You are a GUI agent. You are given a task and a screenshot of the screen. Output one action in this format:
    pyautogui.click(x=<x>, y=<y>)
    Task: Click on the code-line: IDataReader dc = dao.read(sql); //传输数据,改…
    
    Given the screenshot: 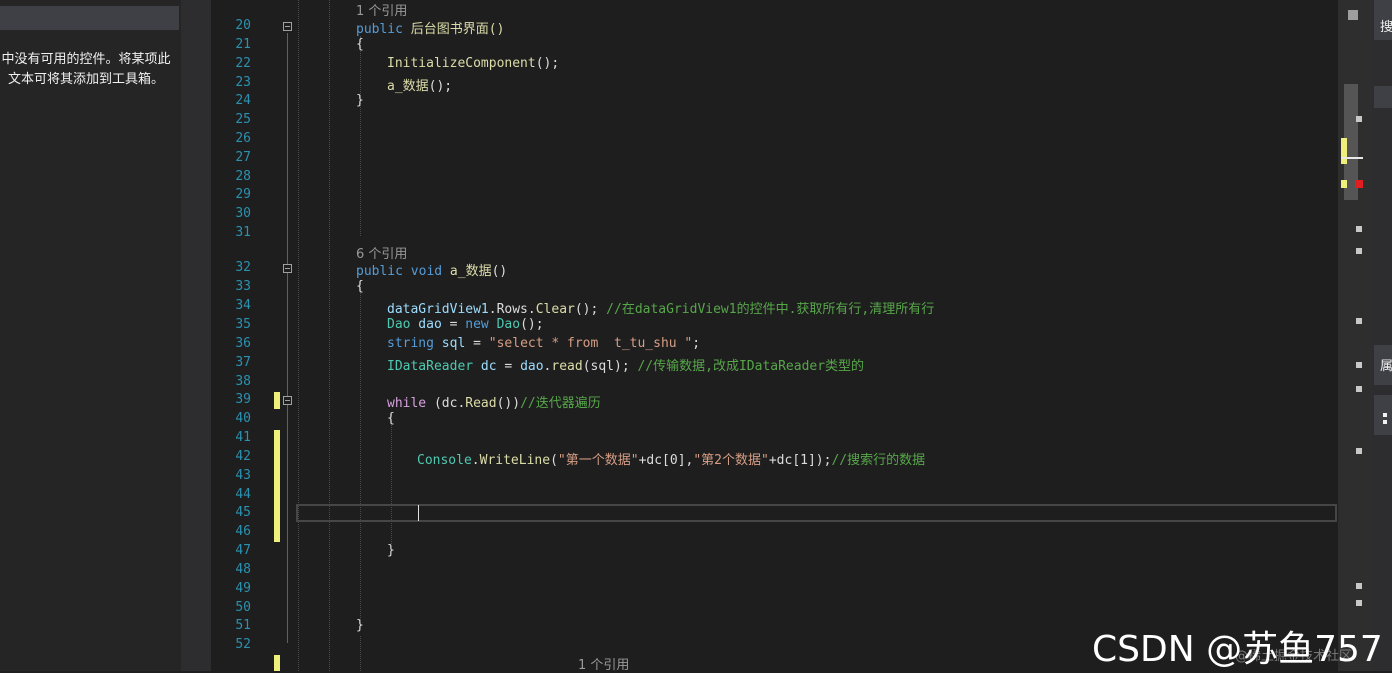 What is the action you would take?
    pyautogui.click(x=625, y=364)
    